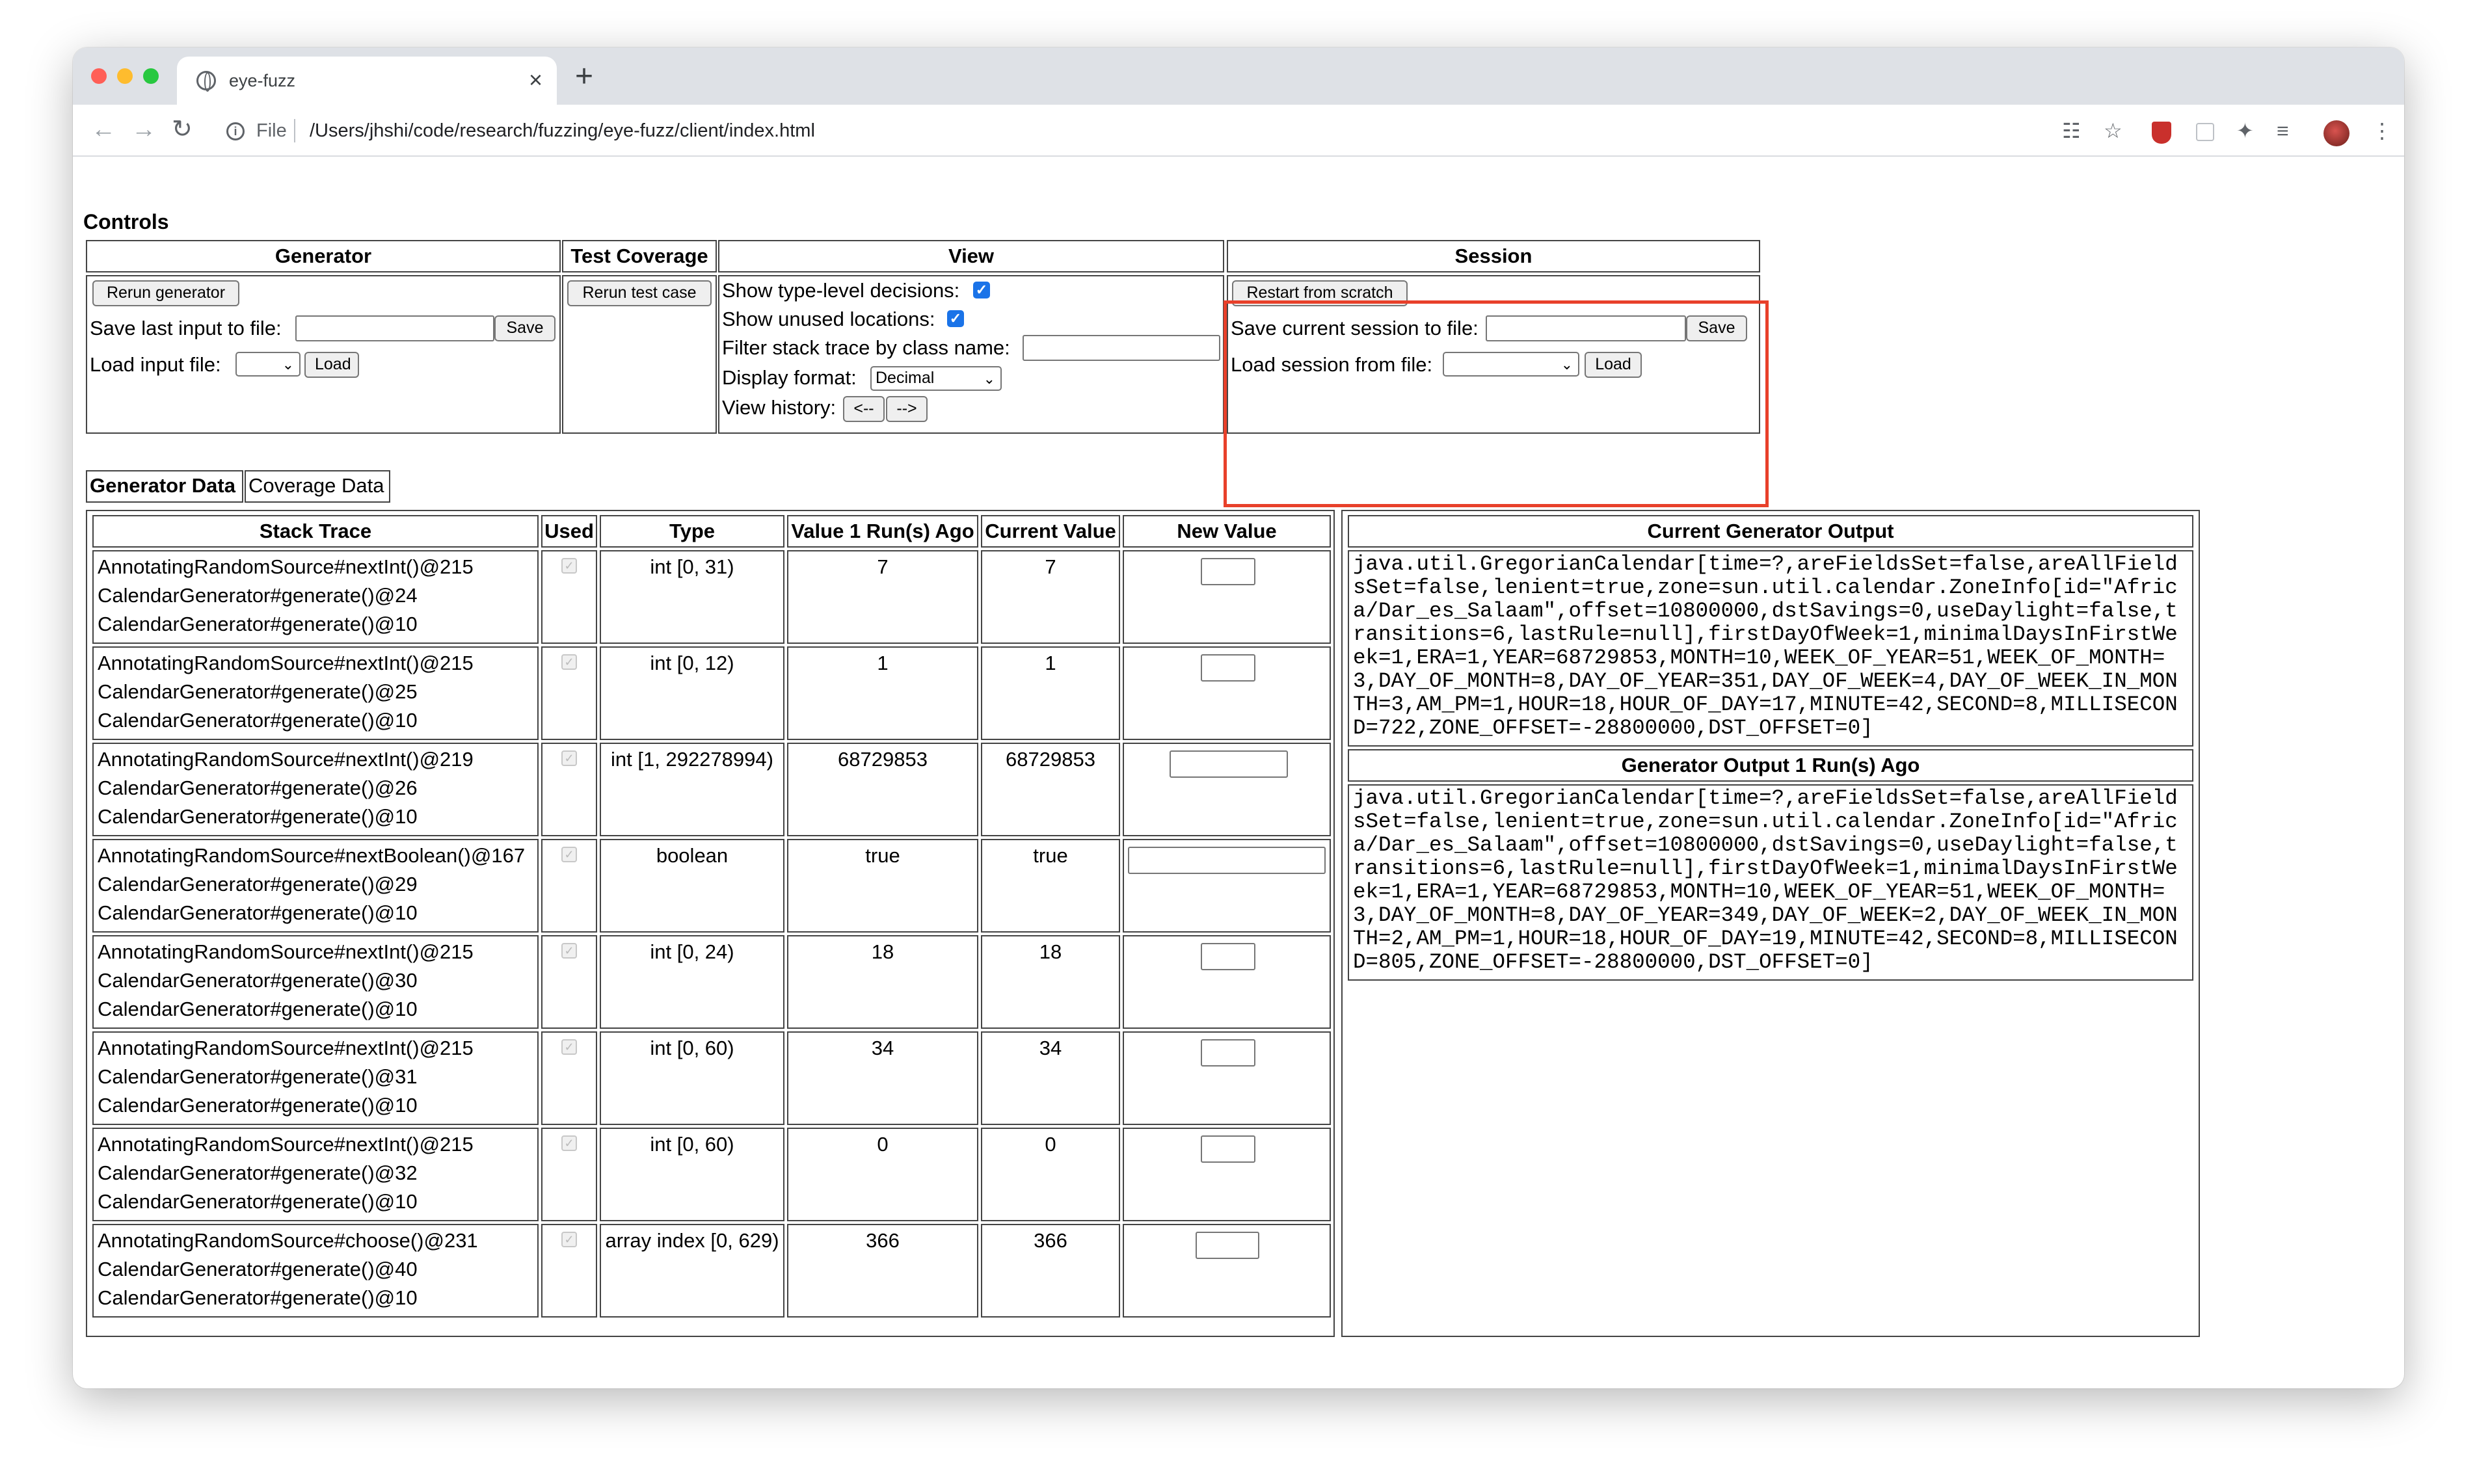 Image resolution: width=2477 pixels, height=1484 pixels. I want to click on browser-tab: eye-fuzz ×, so click(367, 81).